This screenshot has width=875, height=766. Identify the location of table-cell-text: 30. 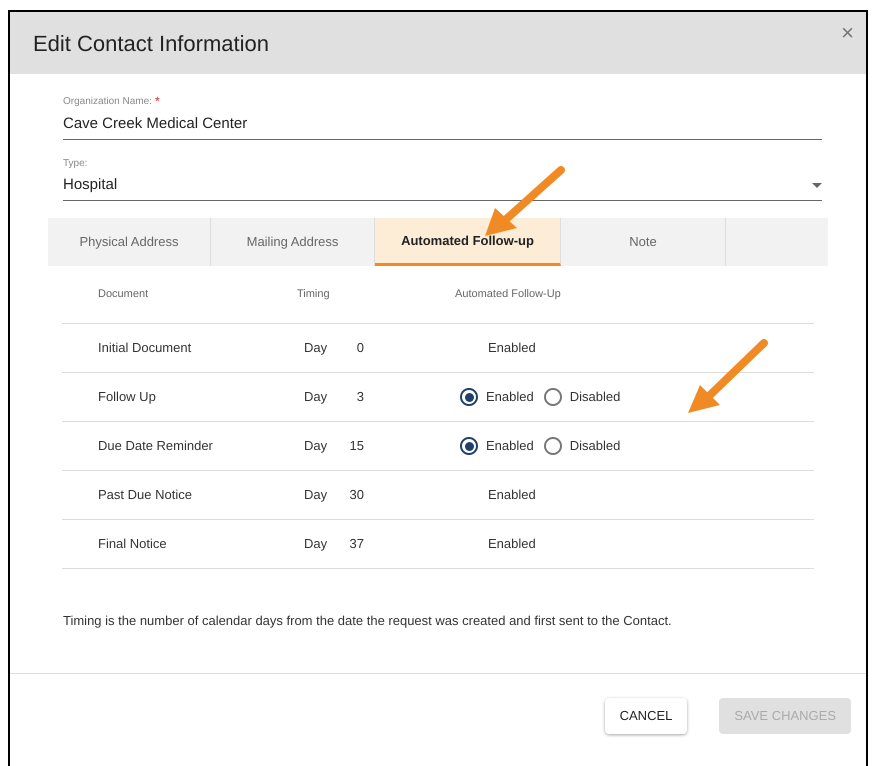
(356, 495).